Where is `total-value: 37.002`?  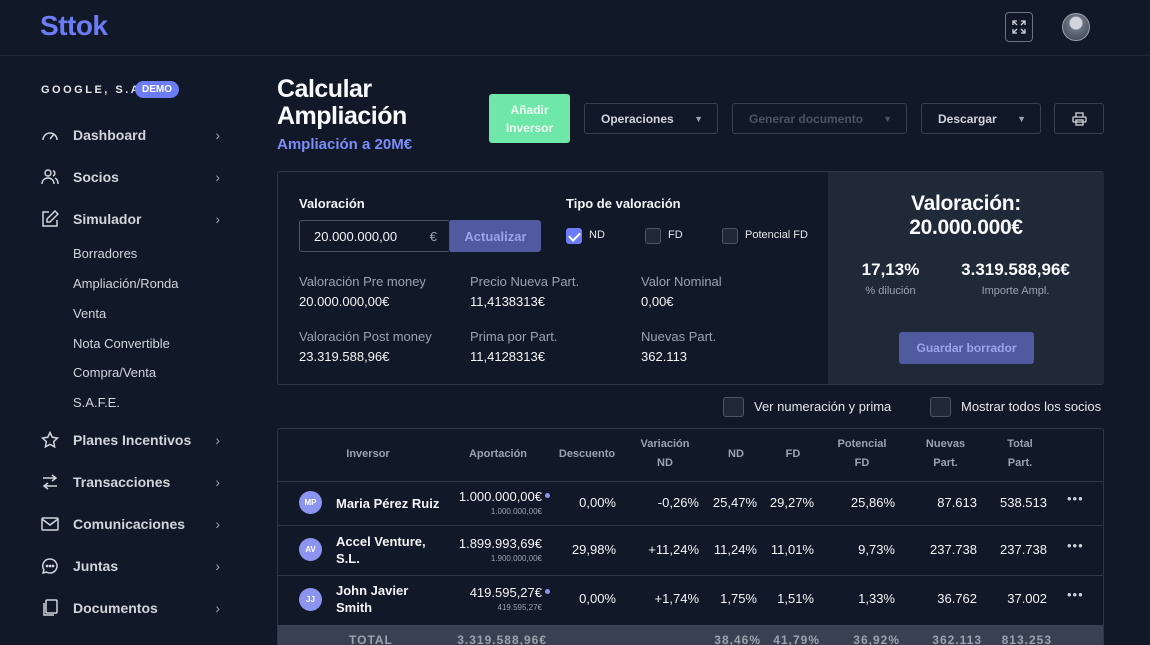
total-value: 37.002 is located at coordinates (1027, 598).